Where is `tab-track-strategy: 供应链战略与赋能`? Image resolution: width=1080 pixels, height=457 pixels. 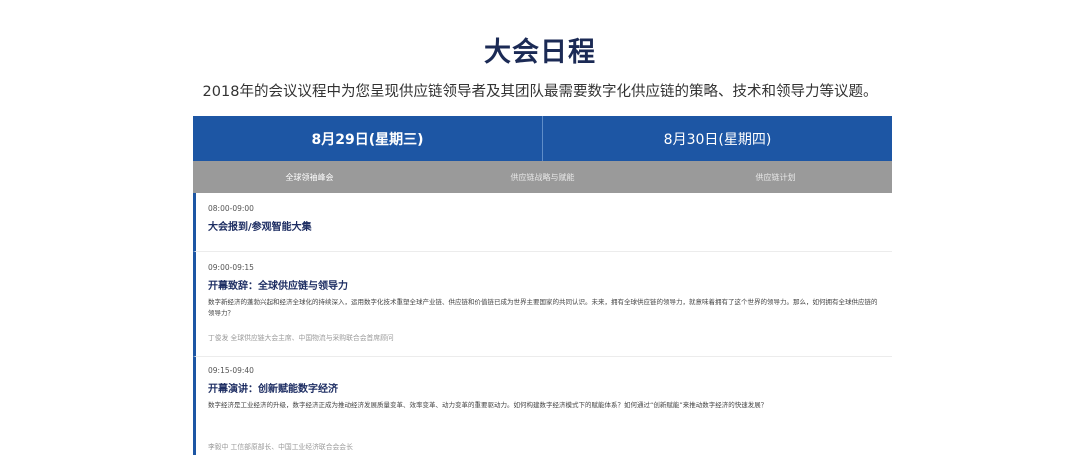
tab-track-strategy: 供应链战略与赋能 is located at coordinates (542, 177).